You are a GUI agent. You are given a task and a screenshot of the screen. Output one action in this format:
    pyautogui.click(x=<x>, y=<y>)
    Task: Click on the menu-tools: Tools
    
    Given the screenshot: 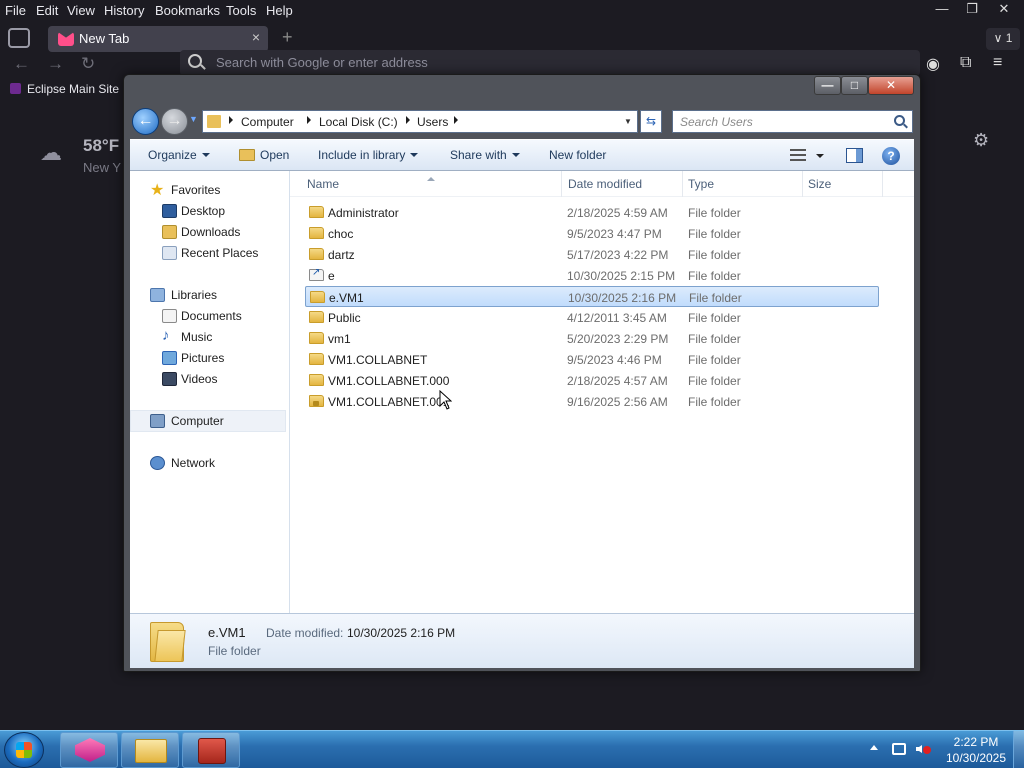 What is the action you would take?
    pyautogui.click(x=241, y=10)
    